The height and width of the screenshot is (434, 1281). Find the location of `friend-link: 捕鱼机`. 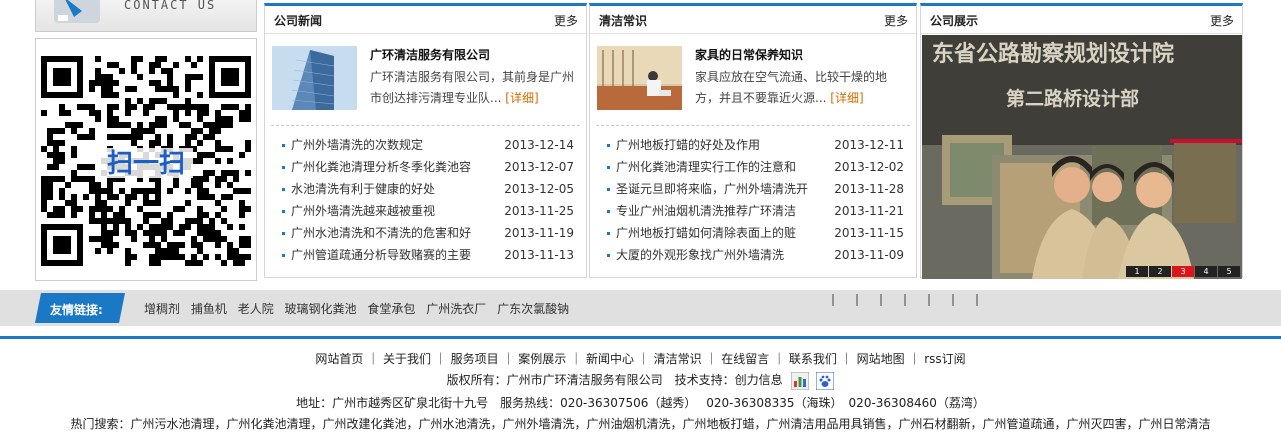

friend-link: 捕鱼机 is located at coordinates (209, 309).